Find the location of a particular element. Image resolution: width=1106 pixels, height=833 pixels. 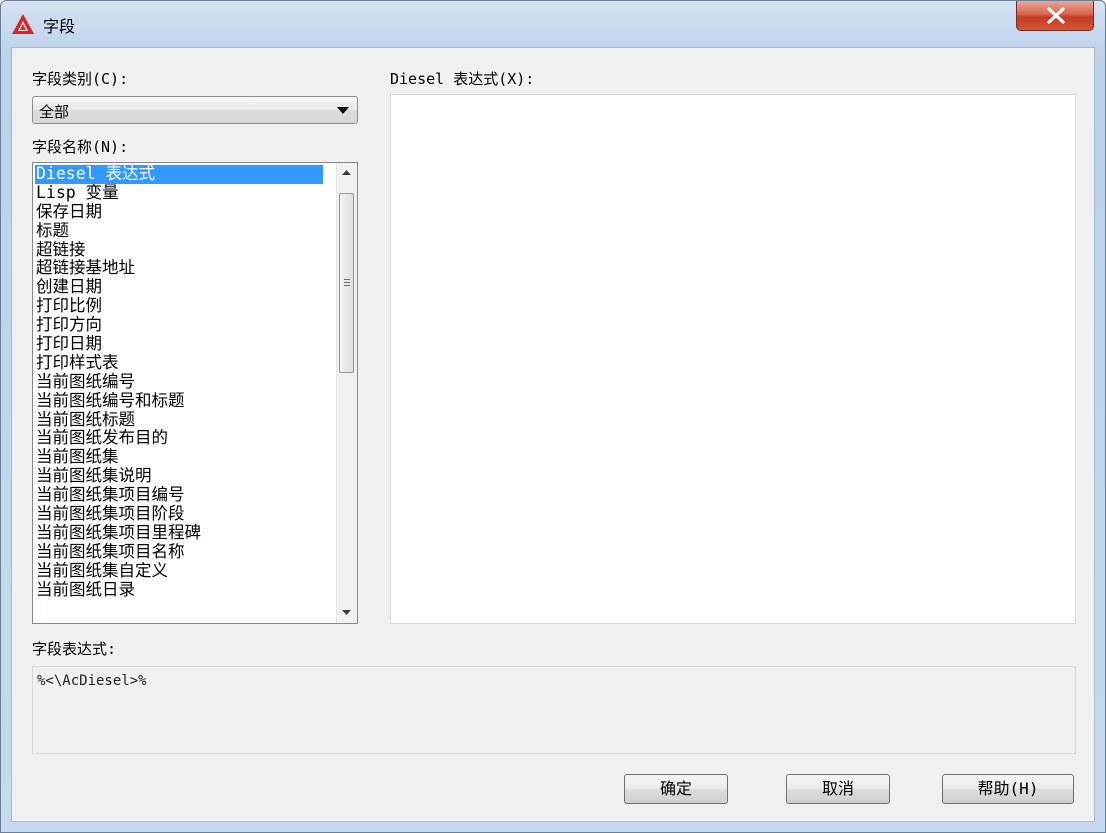

list-item: 当前图纸编号 is located at coordinates (179, 382).